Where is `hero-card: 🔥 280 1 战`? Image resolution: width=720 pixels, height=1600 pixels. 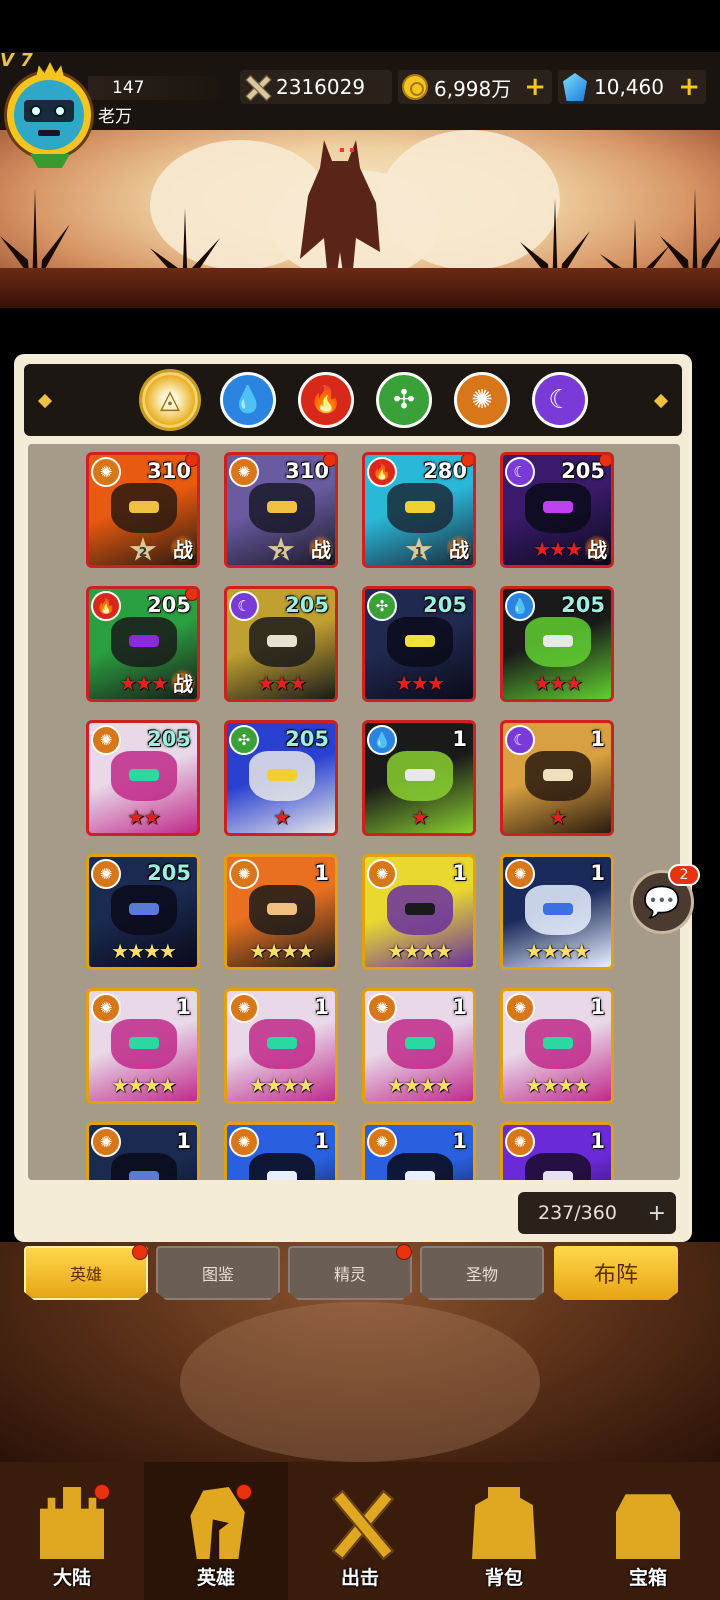
hero-card: 🔥 280 1 战 is located at coordinates (419, 510).